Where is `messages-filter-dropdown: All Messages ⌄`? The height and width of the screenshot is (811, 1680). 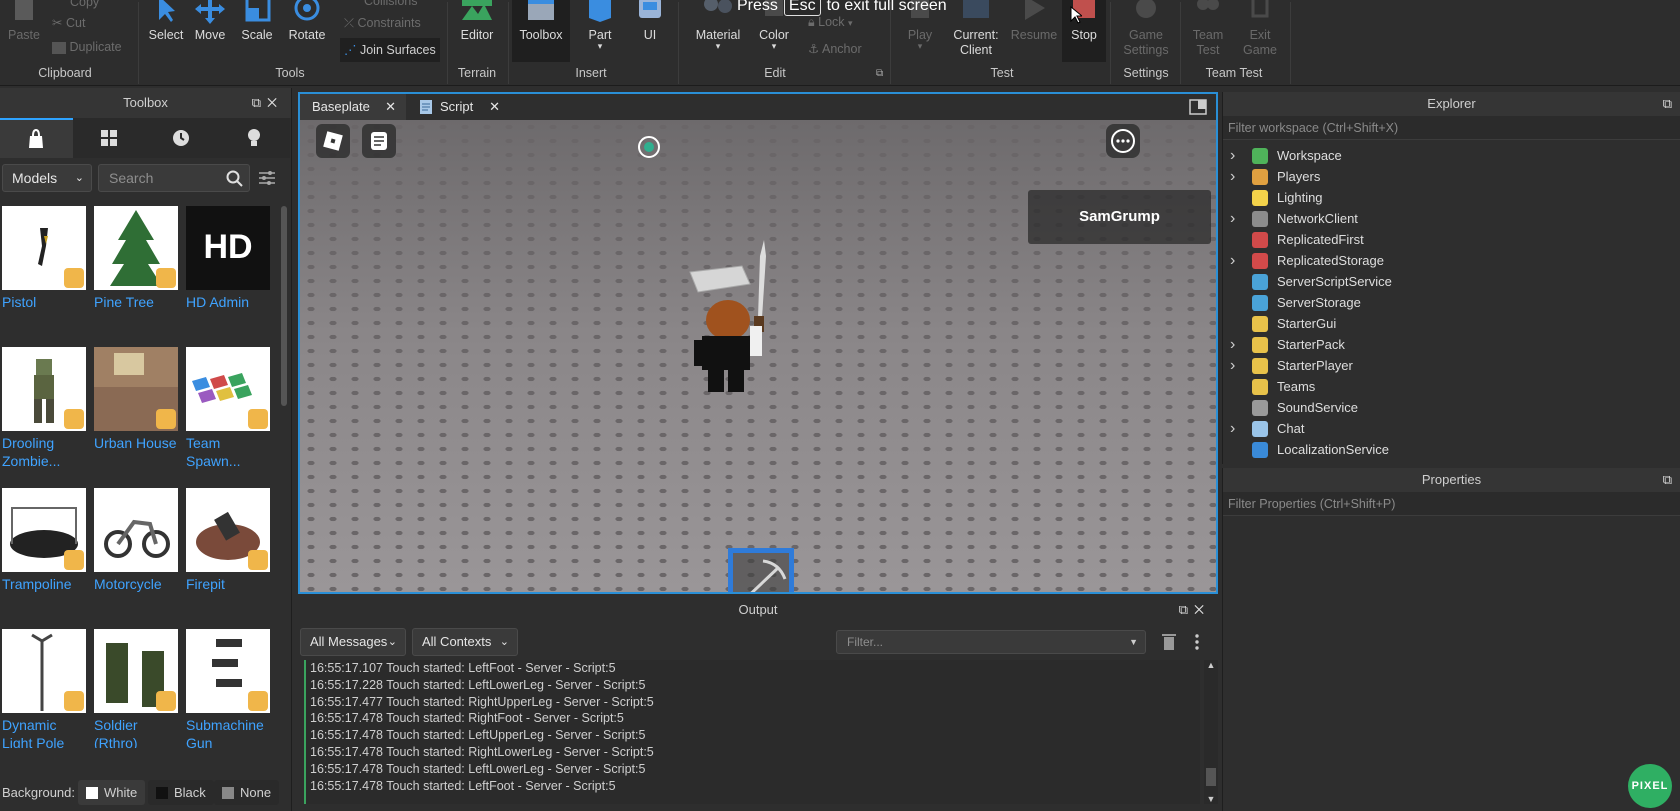
messages-filter-dropdown: All Messages ⌄ is located at coordinates (353, 642).